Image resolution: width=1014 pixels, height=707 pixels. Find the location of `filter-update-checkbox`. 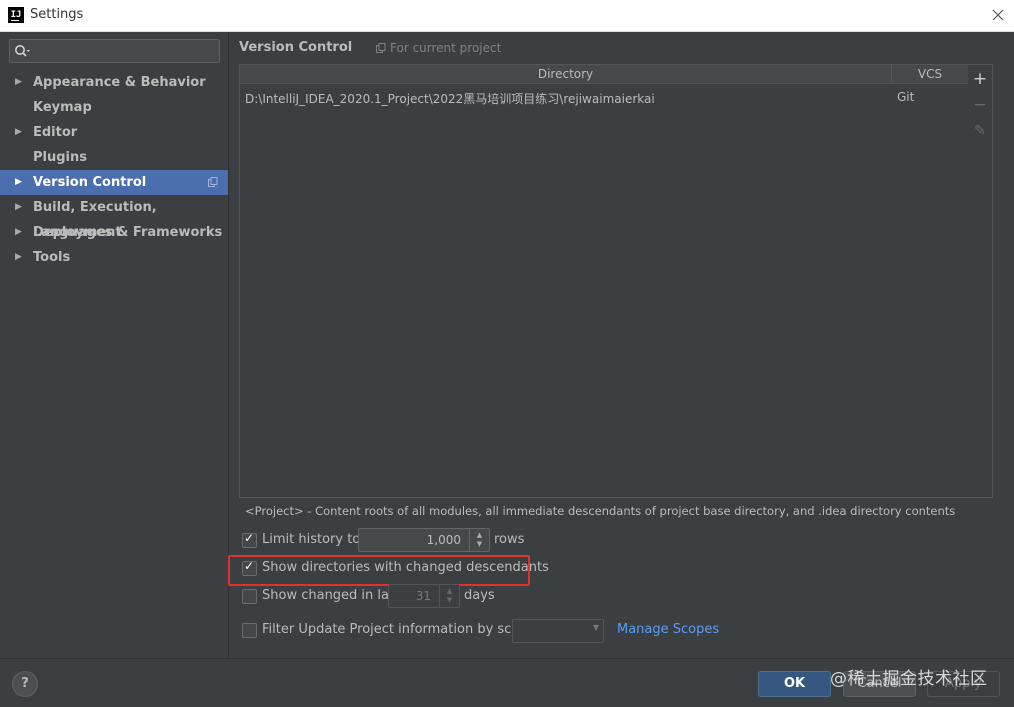

filter-update-checkbox is located at coordinates (249, 630).